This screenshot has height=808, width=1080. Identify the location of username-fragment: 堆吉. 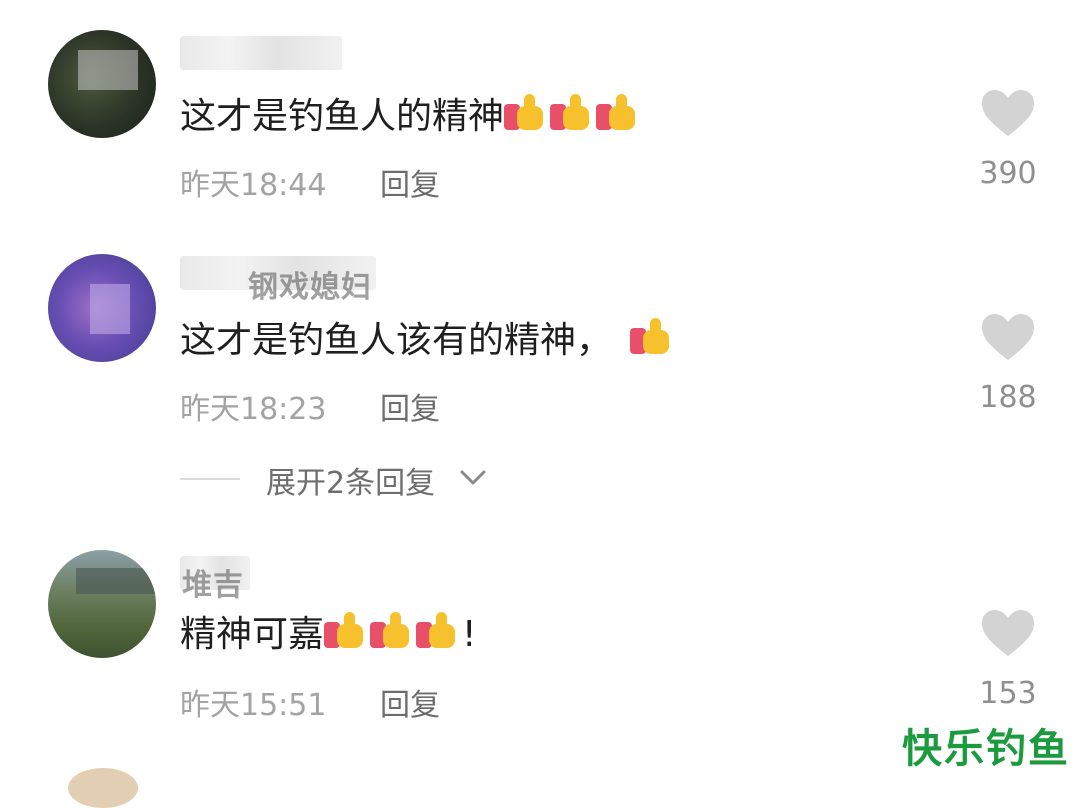
(213, 585).